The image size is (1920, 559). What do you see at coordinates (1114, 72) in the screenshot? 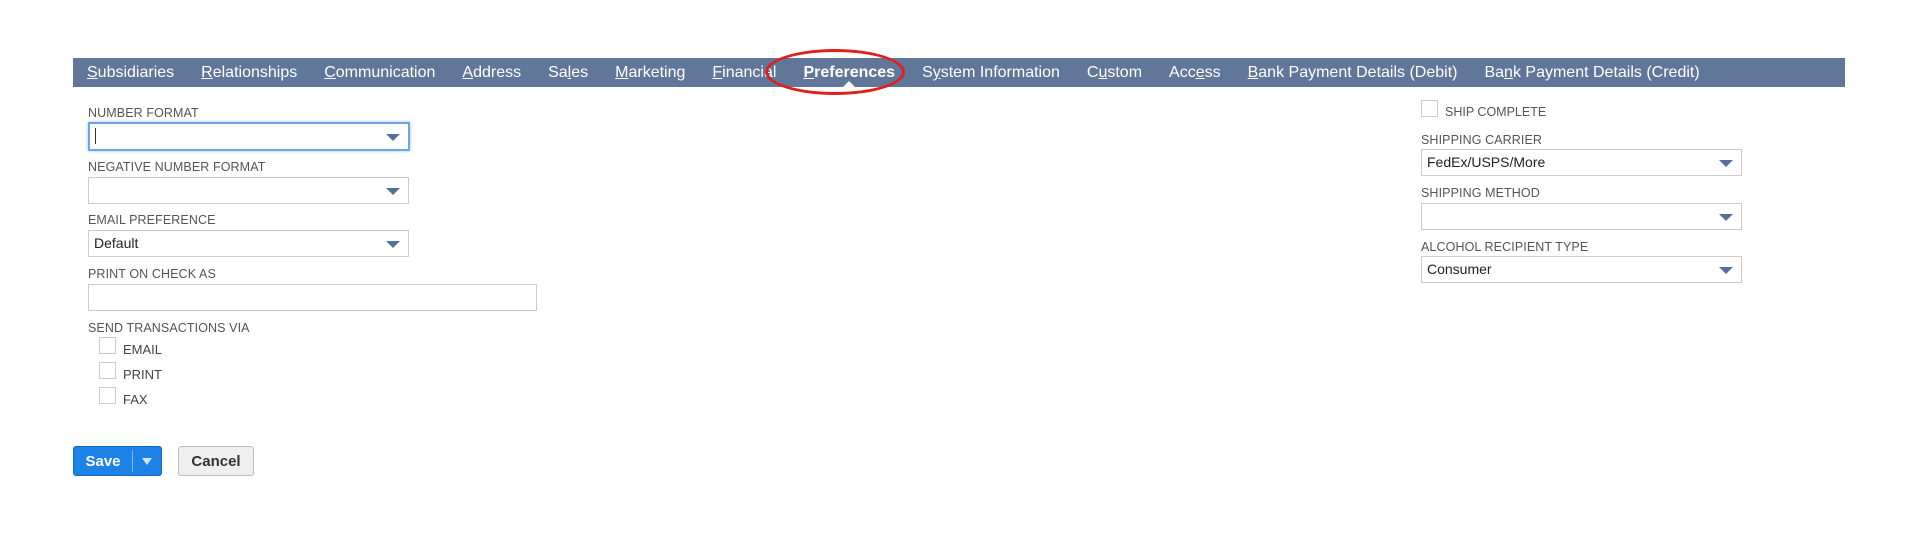
I see `tab-custom: Custom` at bounding box center [1114, 72].